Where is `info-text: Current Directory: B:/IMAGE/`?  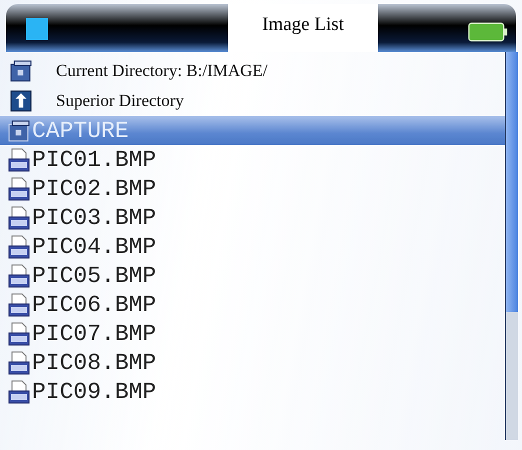
info-text: Current Directory: B:/IMAGE/ is located at coordinates (162, 71).